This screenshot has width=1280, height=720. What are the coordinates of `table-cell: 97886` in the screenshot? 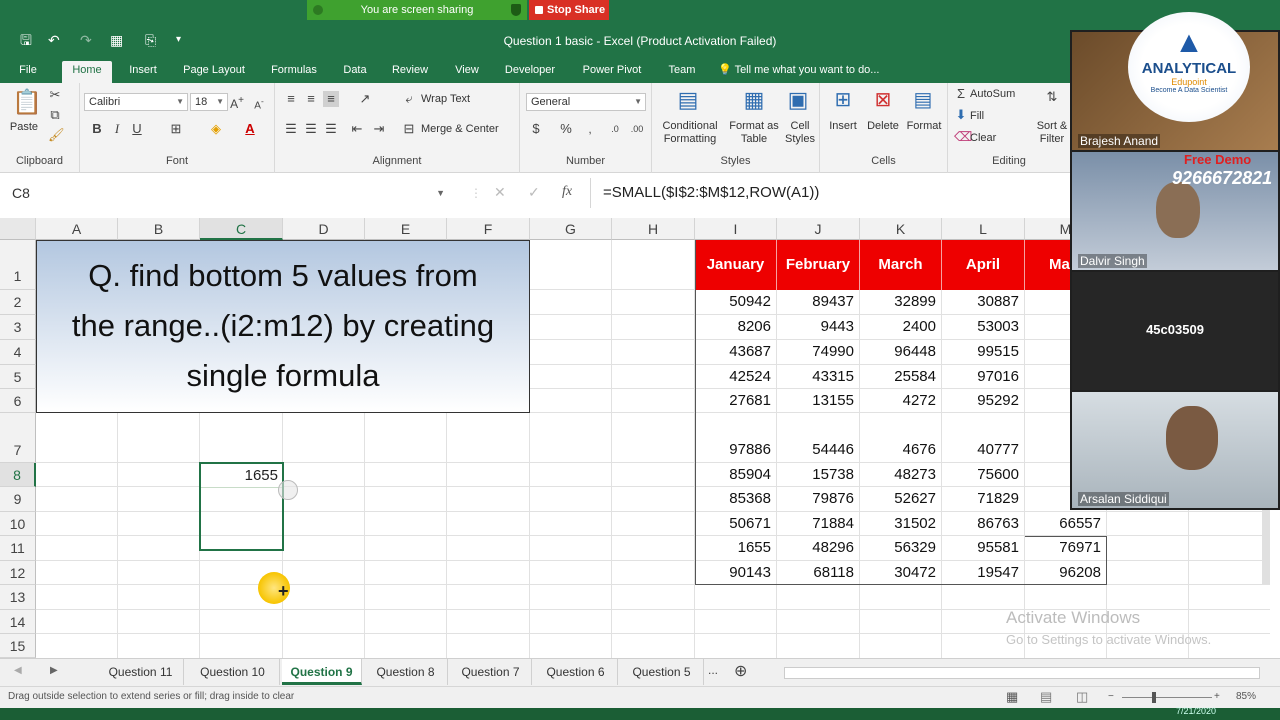 It's located at (736, 450).